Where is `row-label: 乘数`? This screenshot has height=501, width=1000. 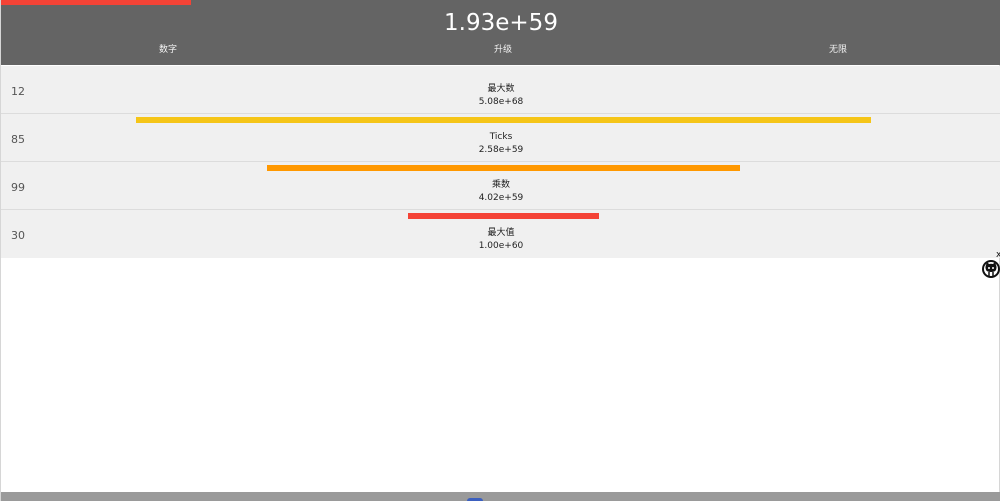
row-label: 乘数 is located at coordinates (500, 185).